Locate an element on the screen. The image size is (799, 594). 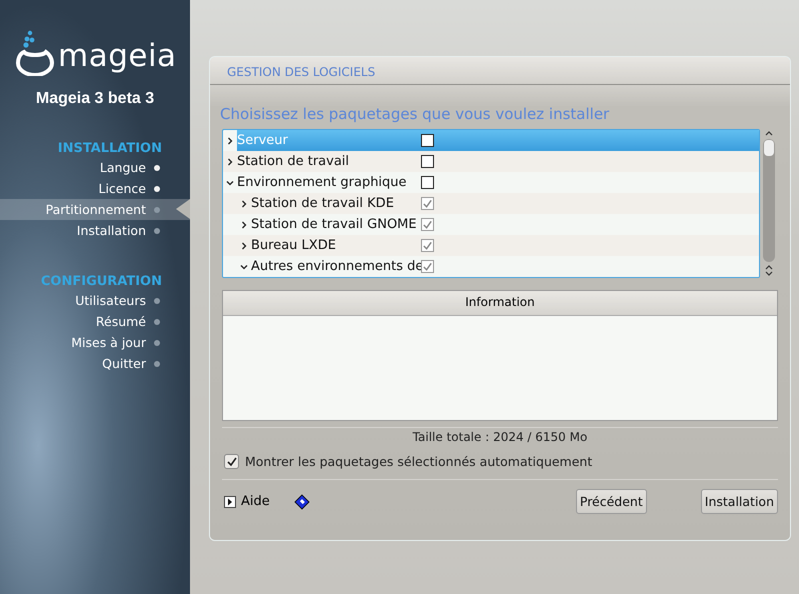
scrollbar-track is located at coordinates (769, 200).